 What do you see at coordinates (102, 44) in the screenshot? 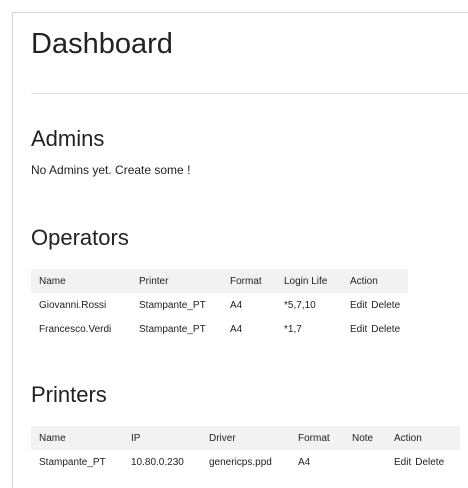
I see `page-title: Dashboard` at bounding box center [102, 44].